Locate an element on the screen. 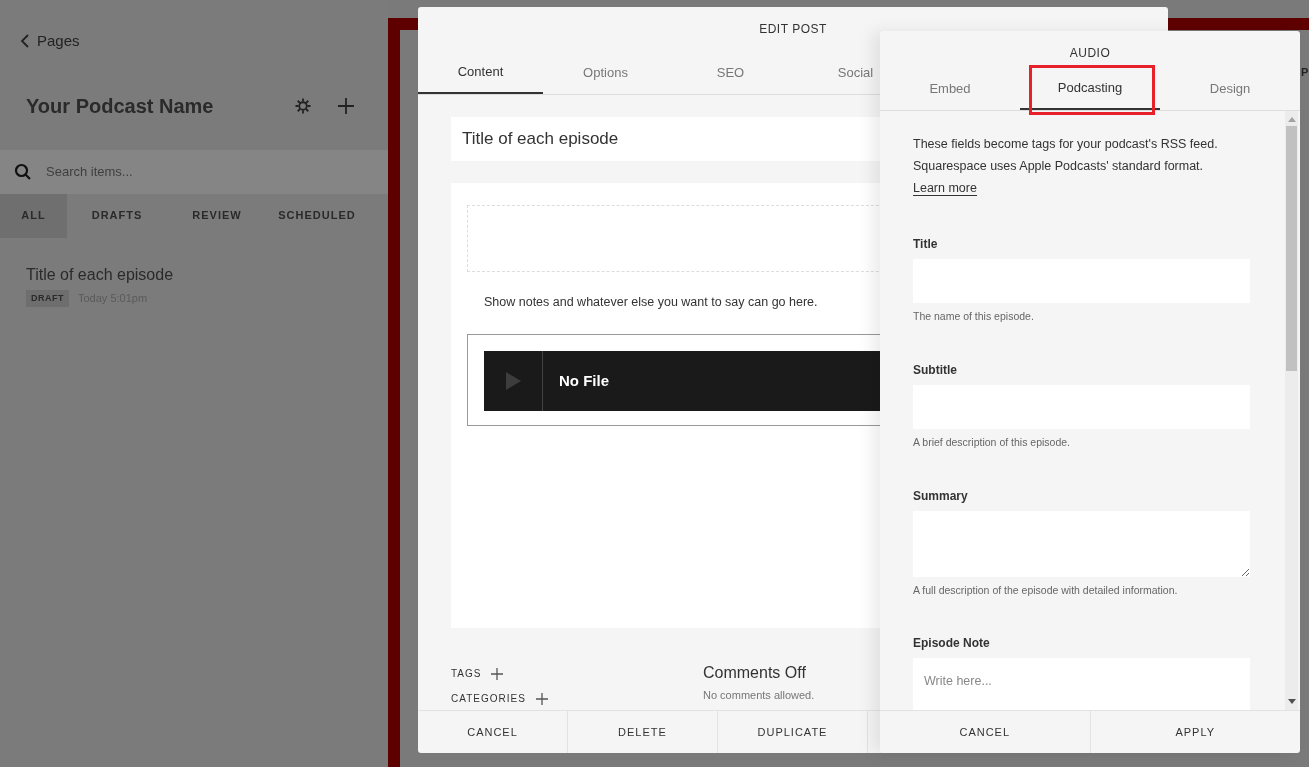 Image resolution: width=1309 pixels, height=767 pixels. panel-tab: Design is located at coordinates (1230, 88).